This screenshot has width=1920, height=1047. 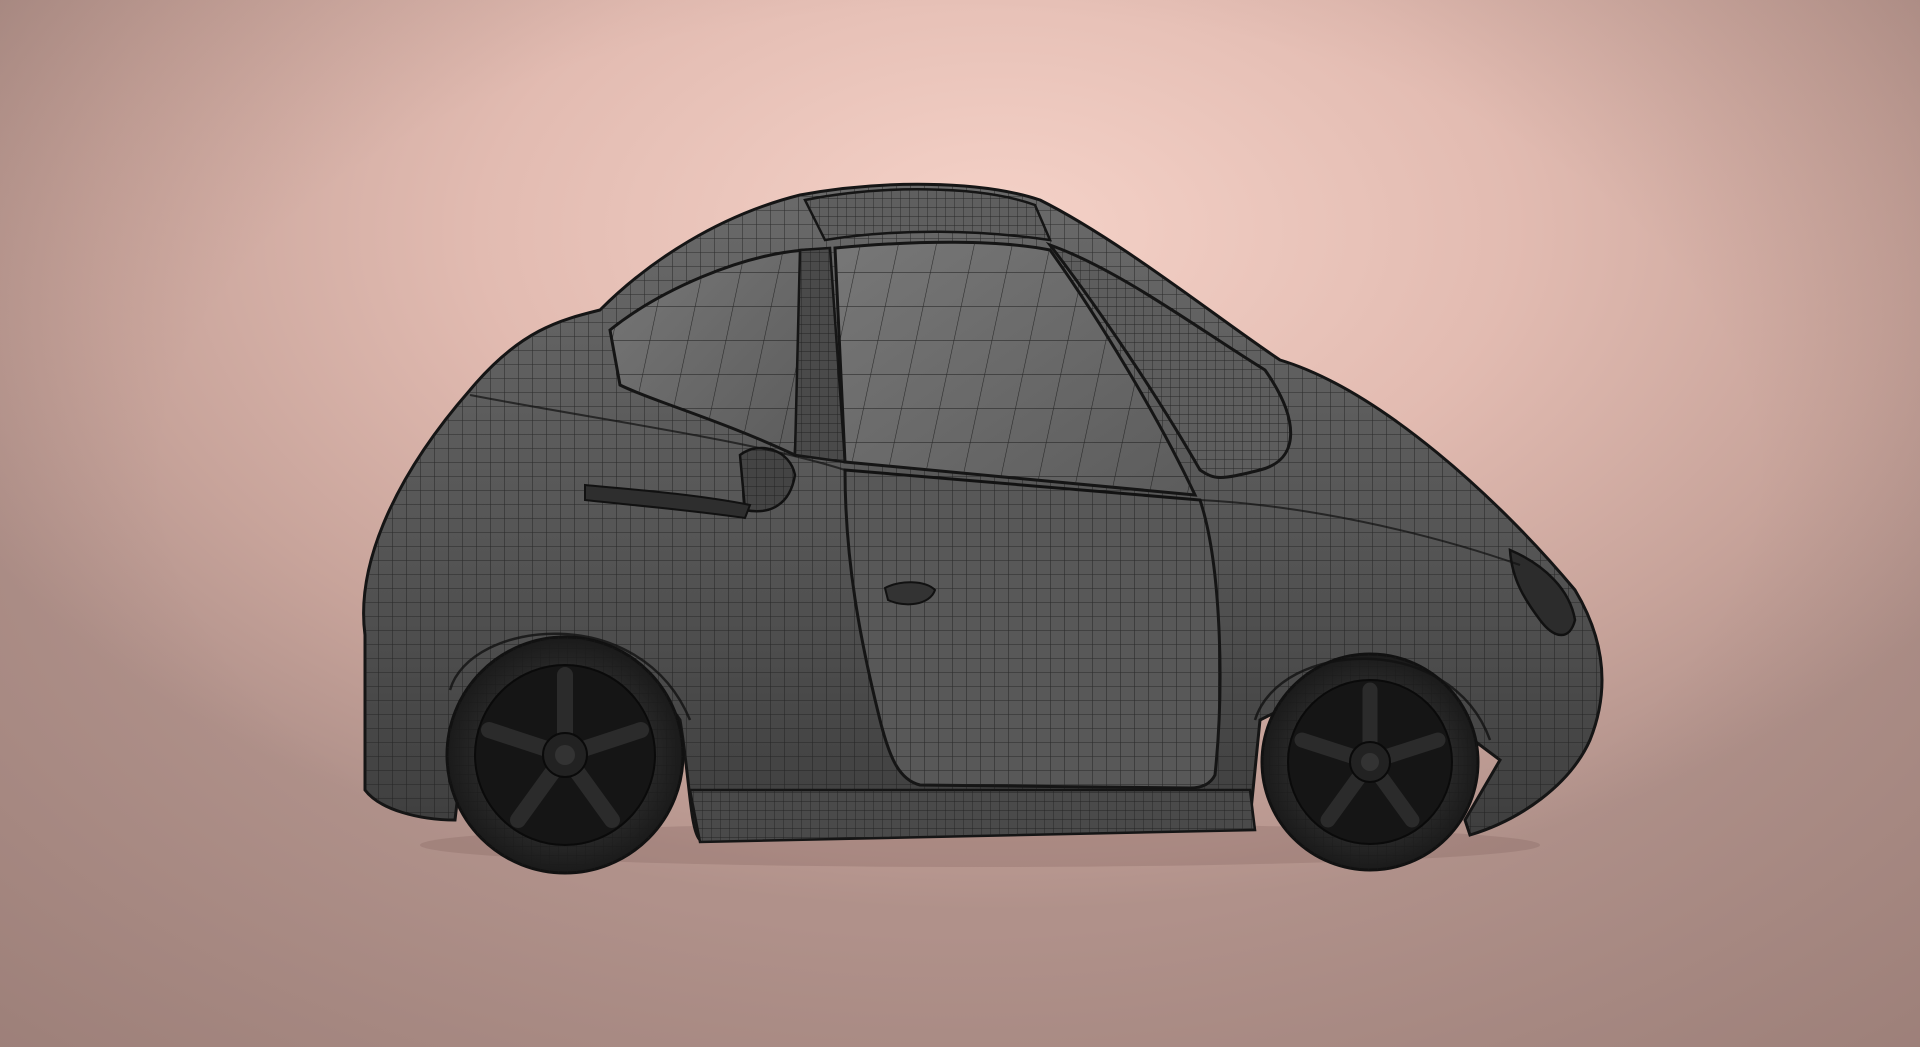 What do you see at coordinates (1032, 629) in the screenshot?
I see `door-panel` at bounding box center [1032, 629].